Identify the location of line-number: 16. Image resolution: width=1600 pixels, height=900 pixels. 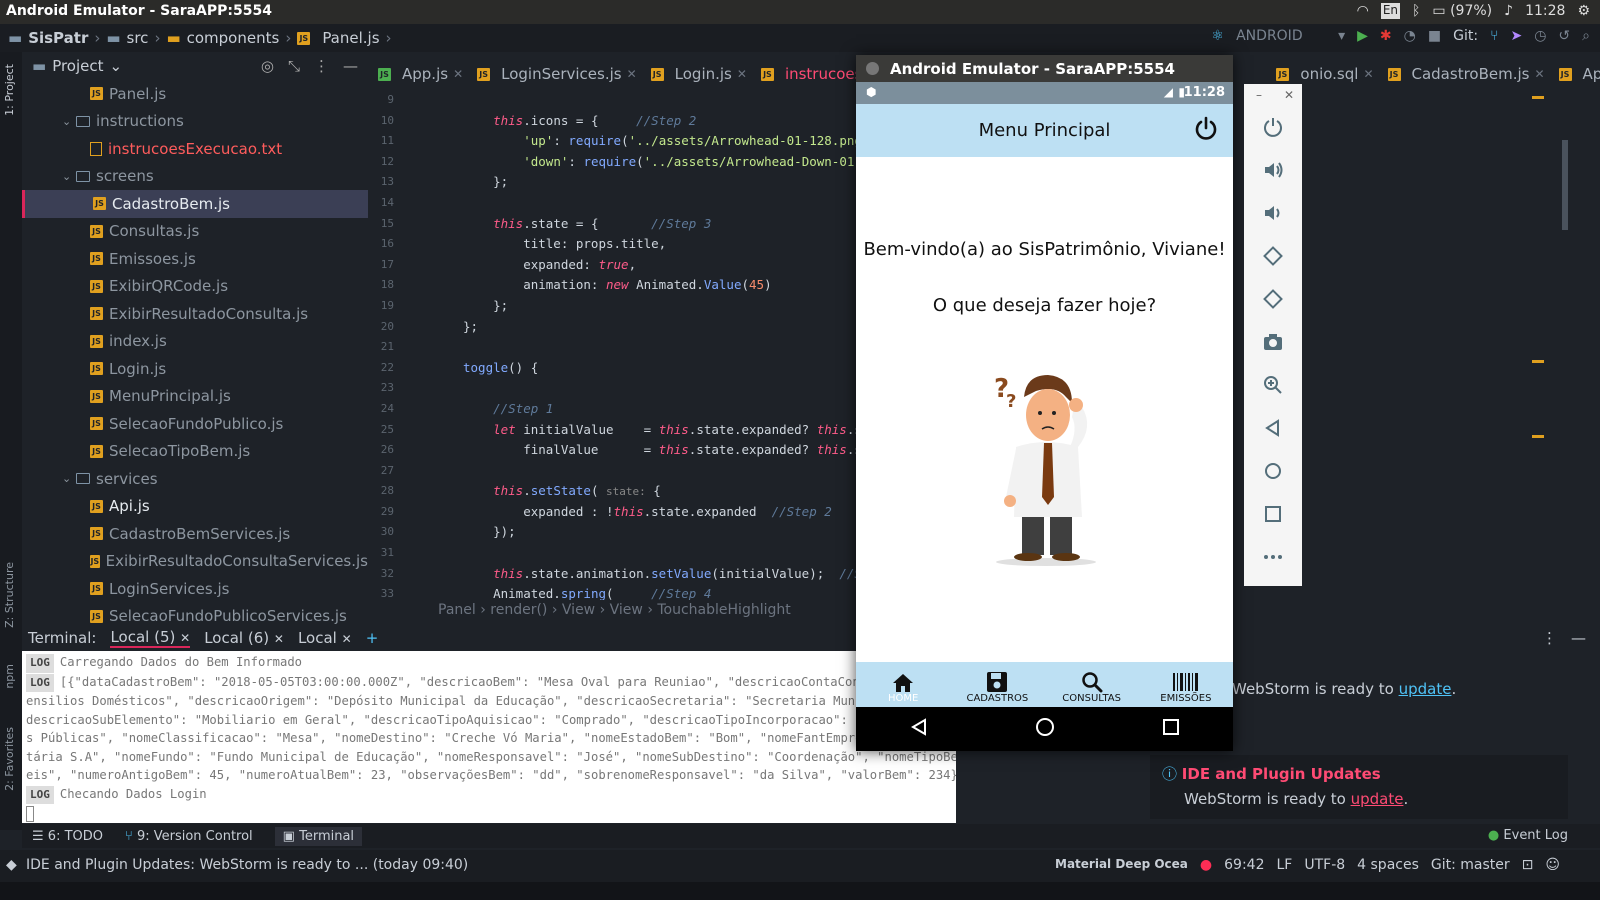
(381, 243).